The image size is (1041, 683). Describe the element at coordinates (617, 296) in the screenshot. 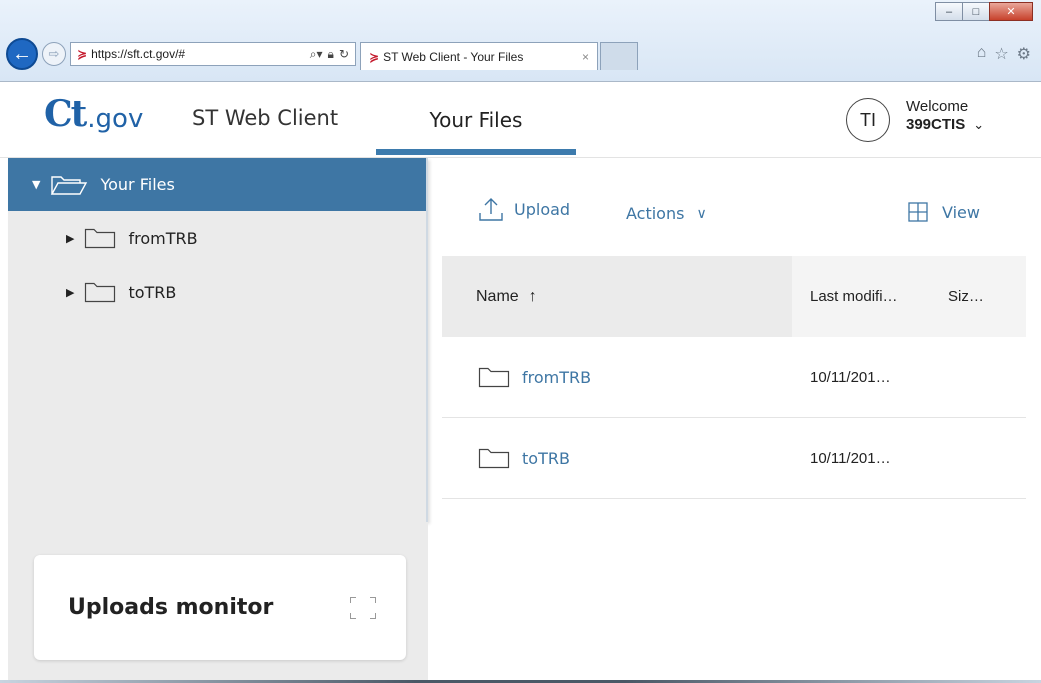

I see `column-header-name: Name ↑` at that location.